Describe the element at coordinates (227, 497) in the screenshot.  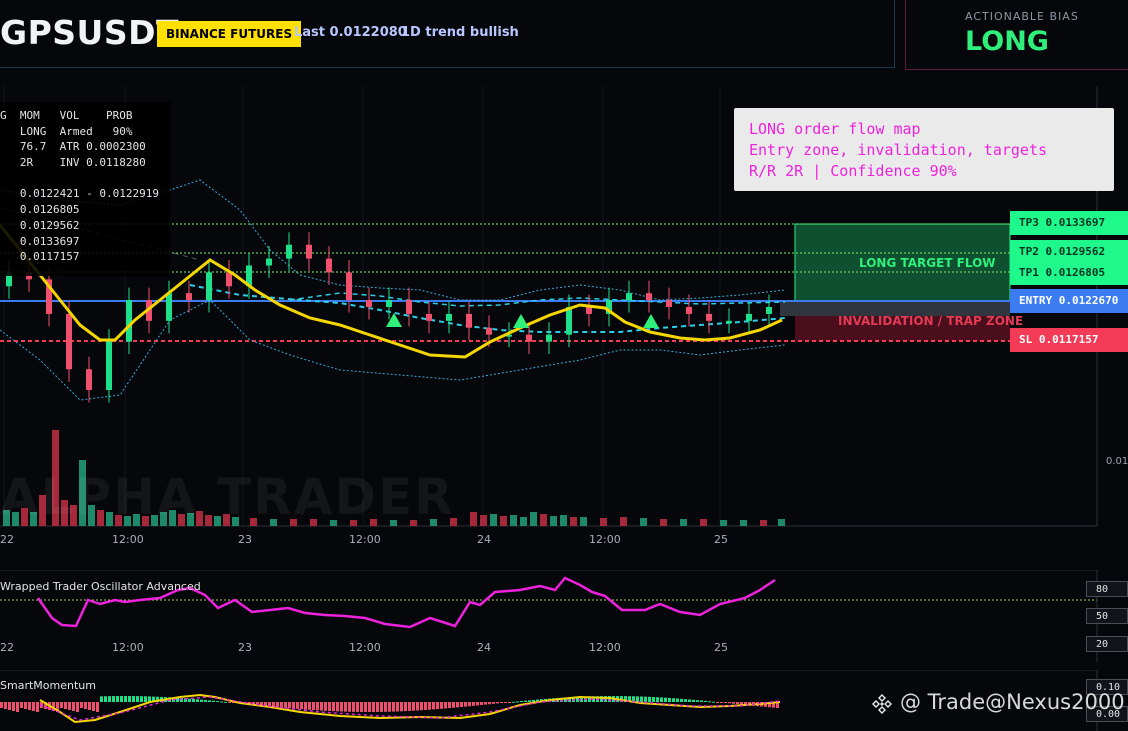
I see `watermark: ALPHA TRADER` at that location.